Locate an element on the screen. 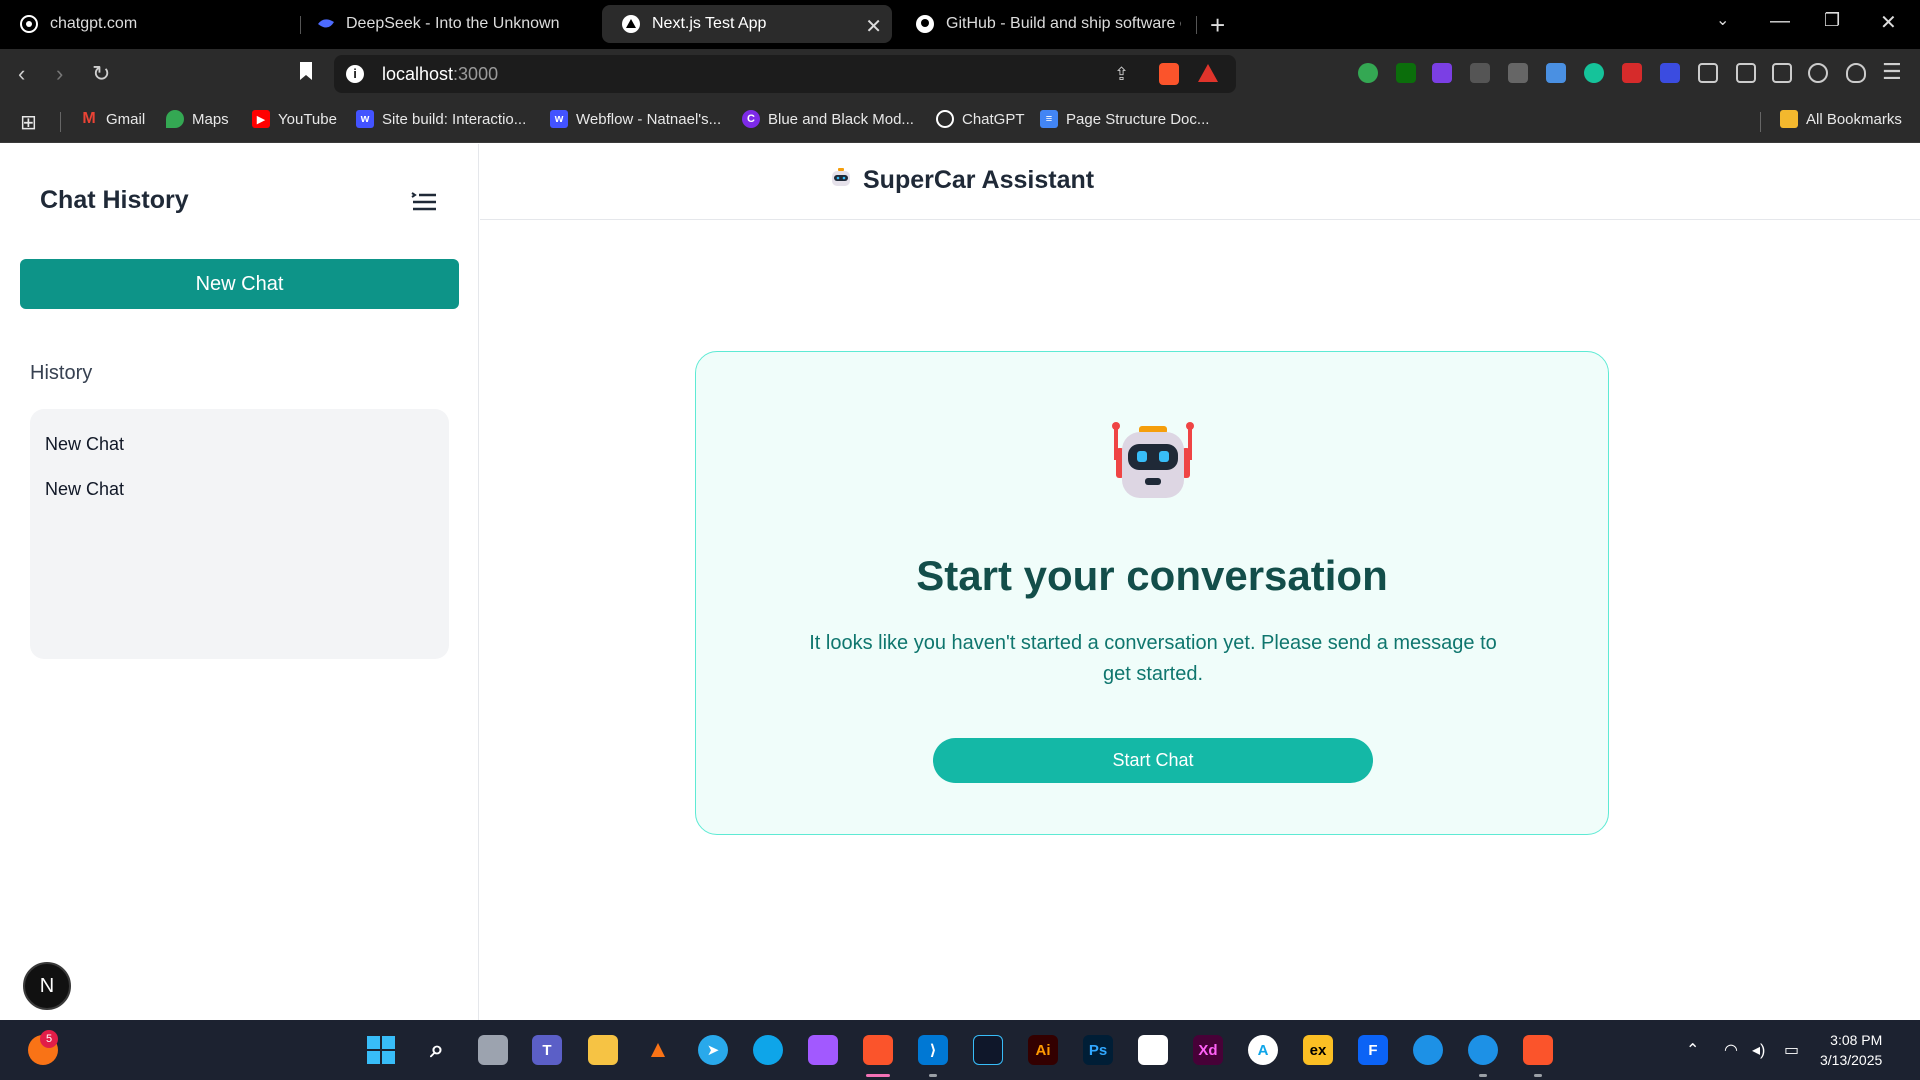 The image size is (1920, 1080). bookmark-gmail: M Gmail is located at coordinates (112, 119).